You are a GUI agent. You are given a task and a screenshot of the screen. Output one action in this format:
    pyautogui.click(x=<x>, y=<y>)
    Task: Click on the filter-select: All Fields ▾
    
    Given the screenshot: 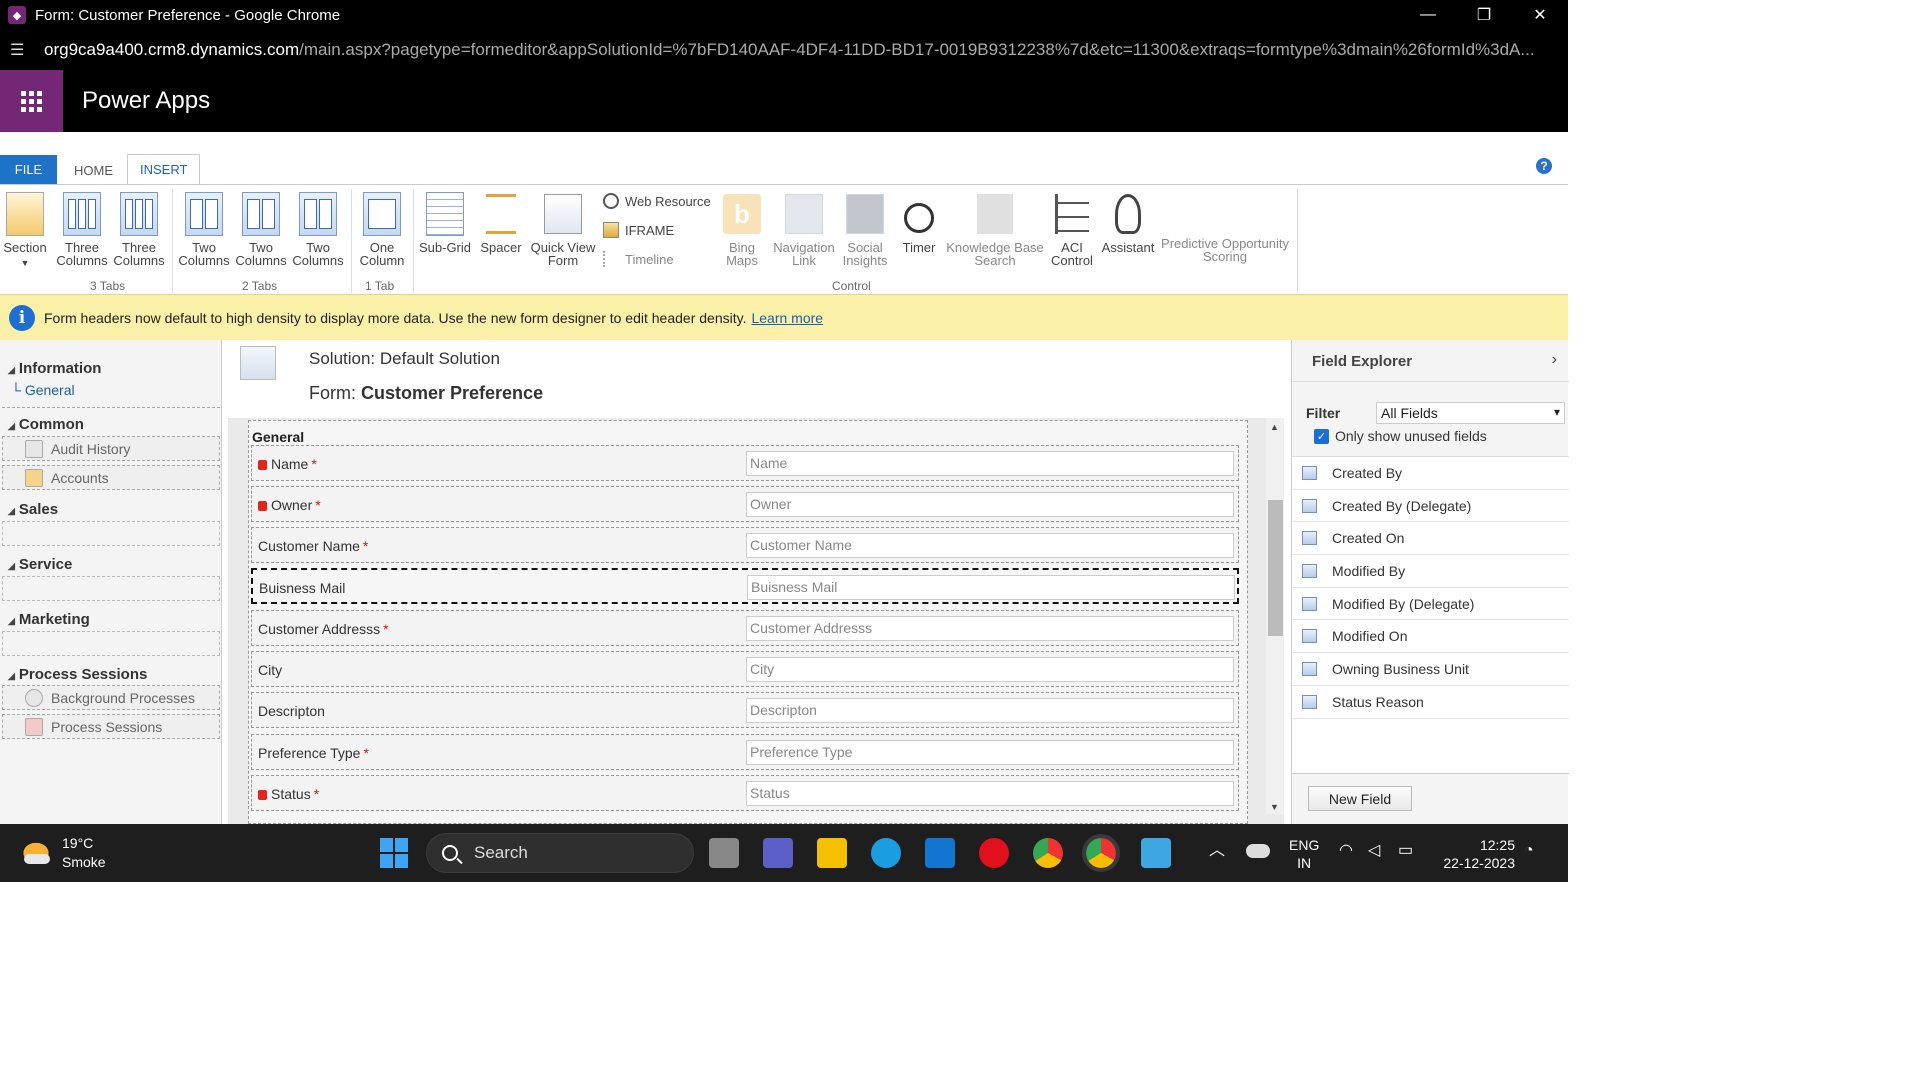 What is the action you would take?
    pyautogui.click(x=1470, y=413)
    